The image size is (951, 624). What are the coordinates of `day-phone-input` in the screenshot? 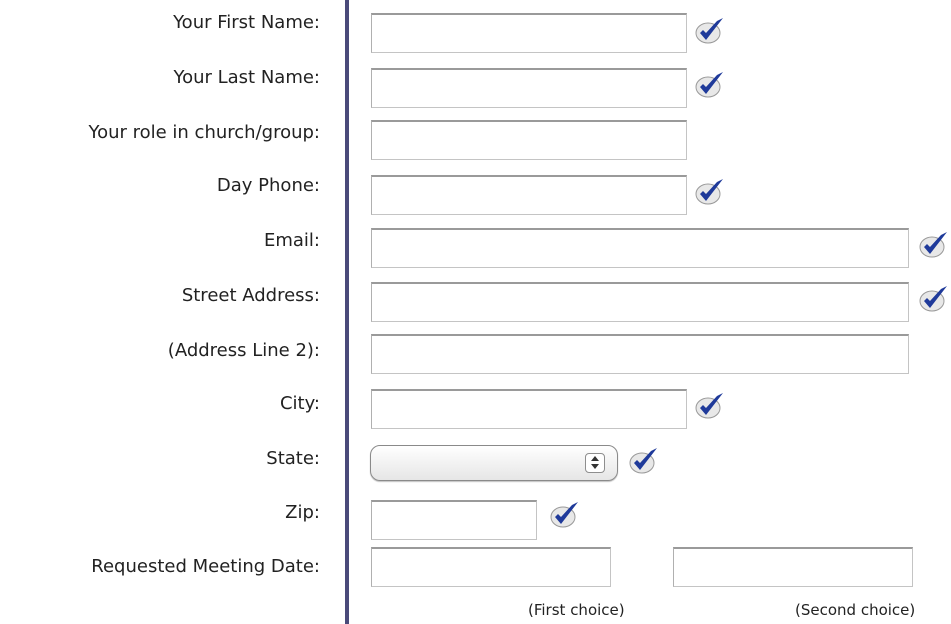 It's located at (529, 195).